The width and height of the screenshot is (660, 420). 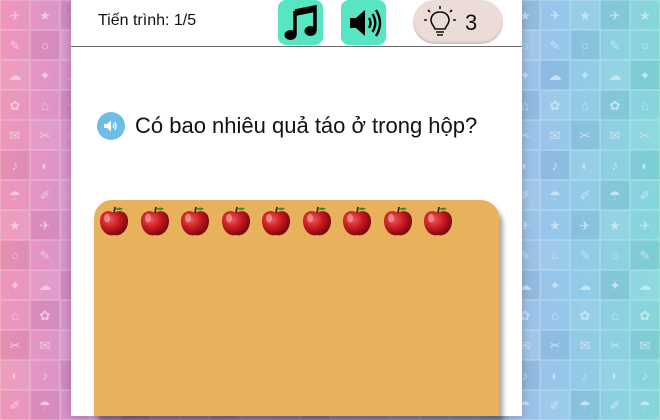 I want to click on hint-count: 3, so click(x=471, y=22).